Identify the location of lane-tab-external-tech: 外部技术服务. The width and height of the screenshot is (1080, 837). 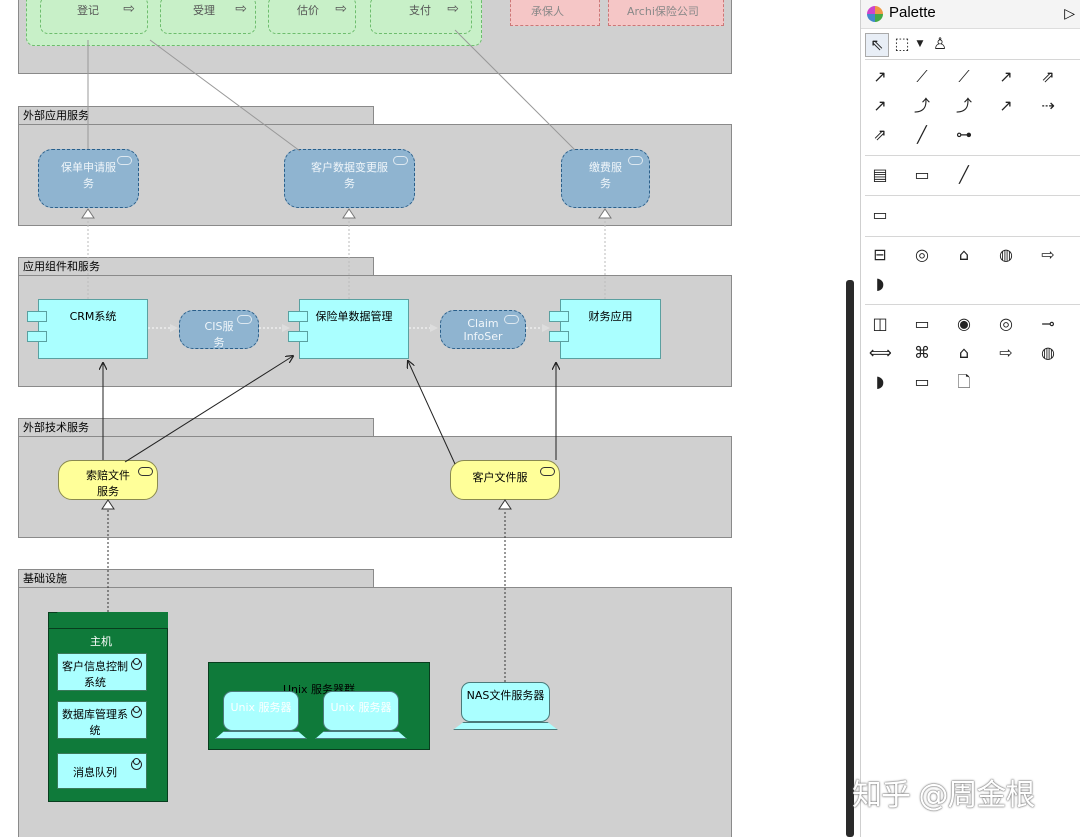
(196, 427).